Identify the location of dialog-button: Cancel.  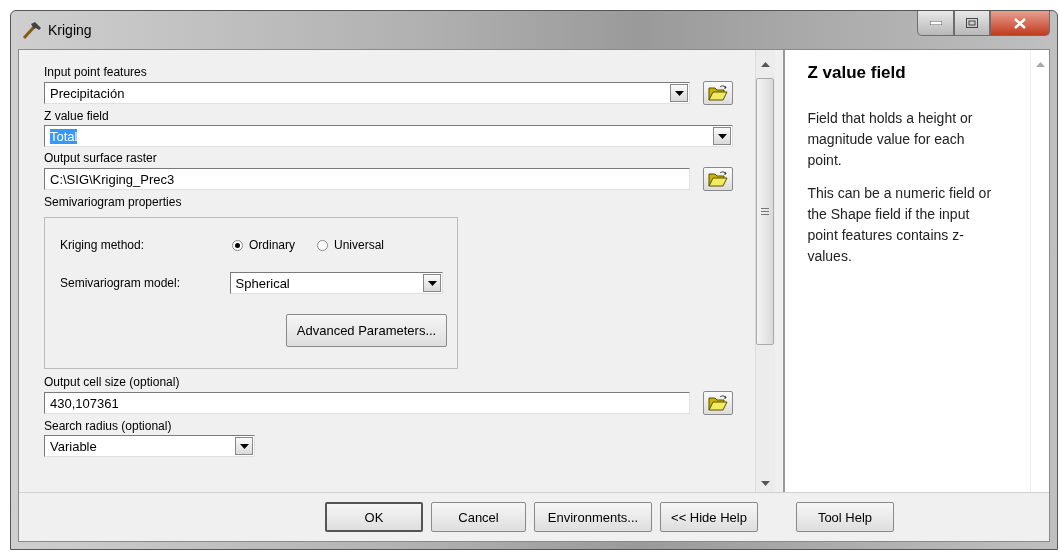
(478, 517).